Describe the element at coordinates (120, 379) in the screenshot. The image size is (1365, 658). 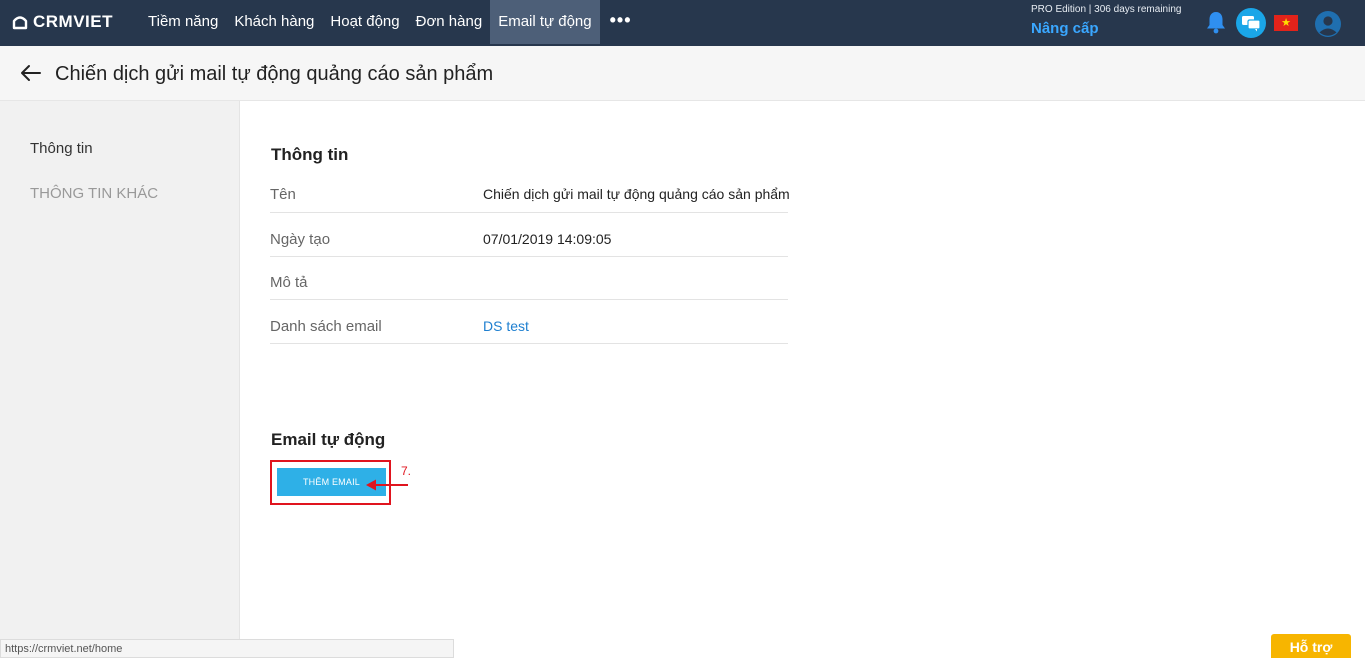
I see `left-sidebar: Thông tin THÔNG TIN KHÁC` at that location.